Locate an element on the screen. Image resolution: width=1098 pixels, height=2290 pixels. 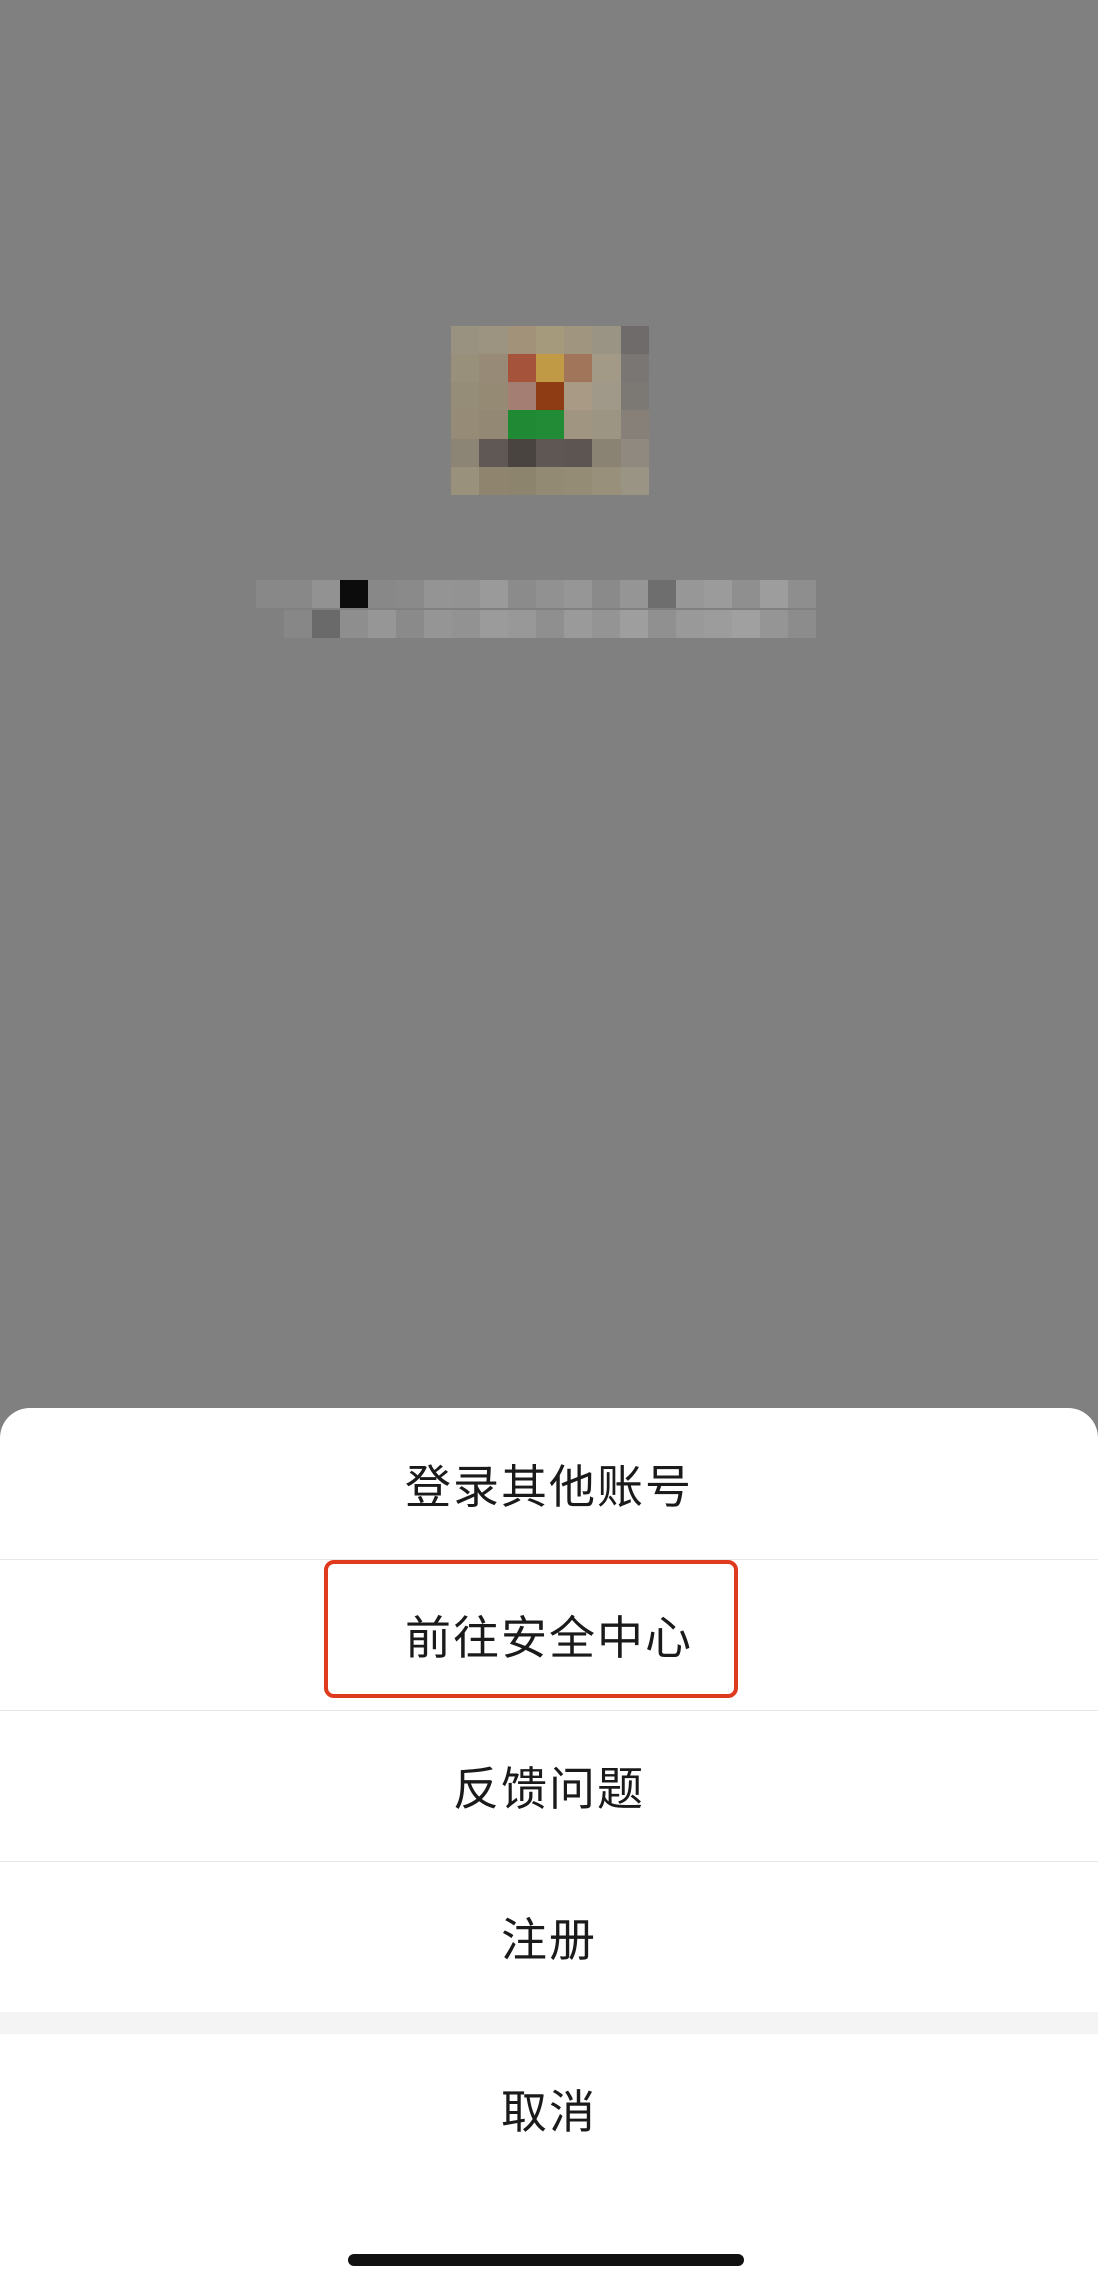
sheet-separator is located at coordinates (549, 2023).